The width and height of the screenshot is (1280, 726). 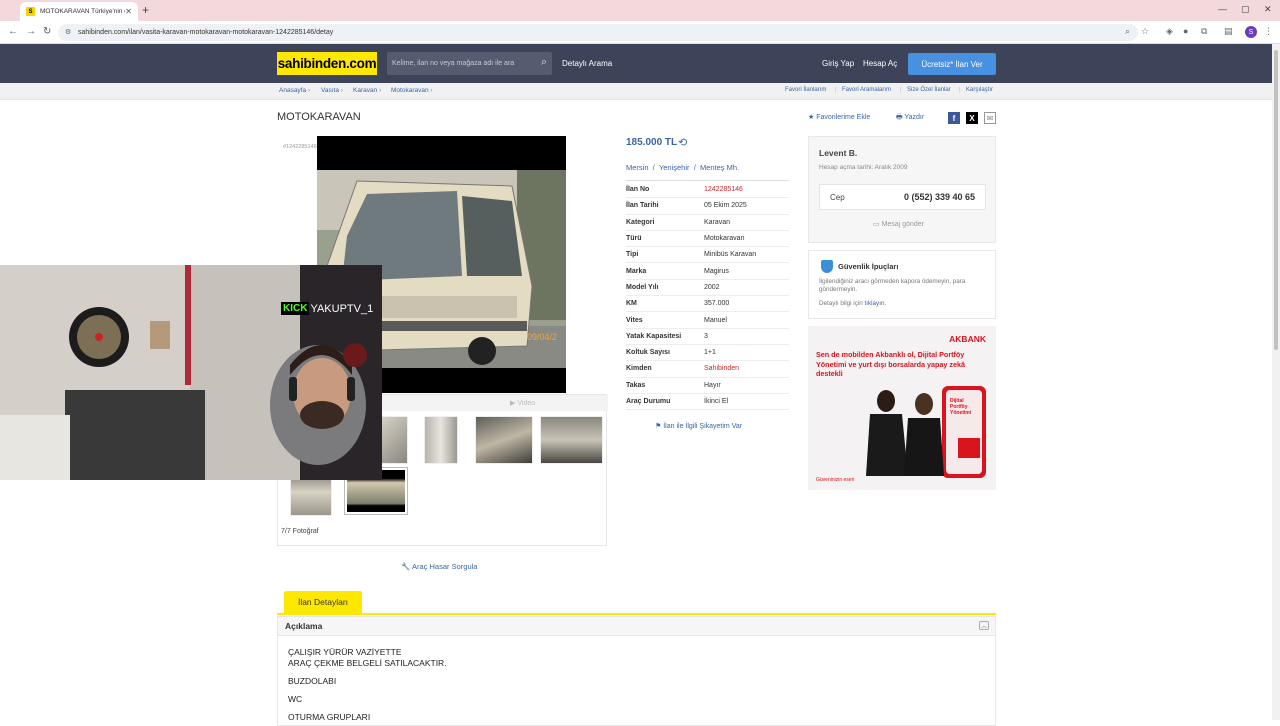 I want to click on detailed-search-link: Detaylı Arama, so click(x=587, y=63).